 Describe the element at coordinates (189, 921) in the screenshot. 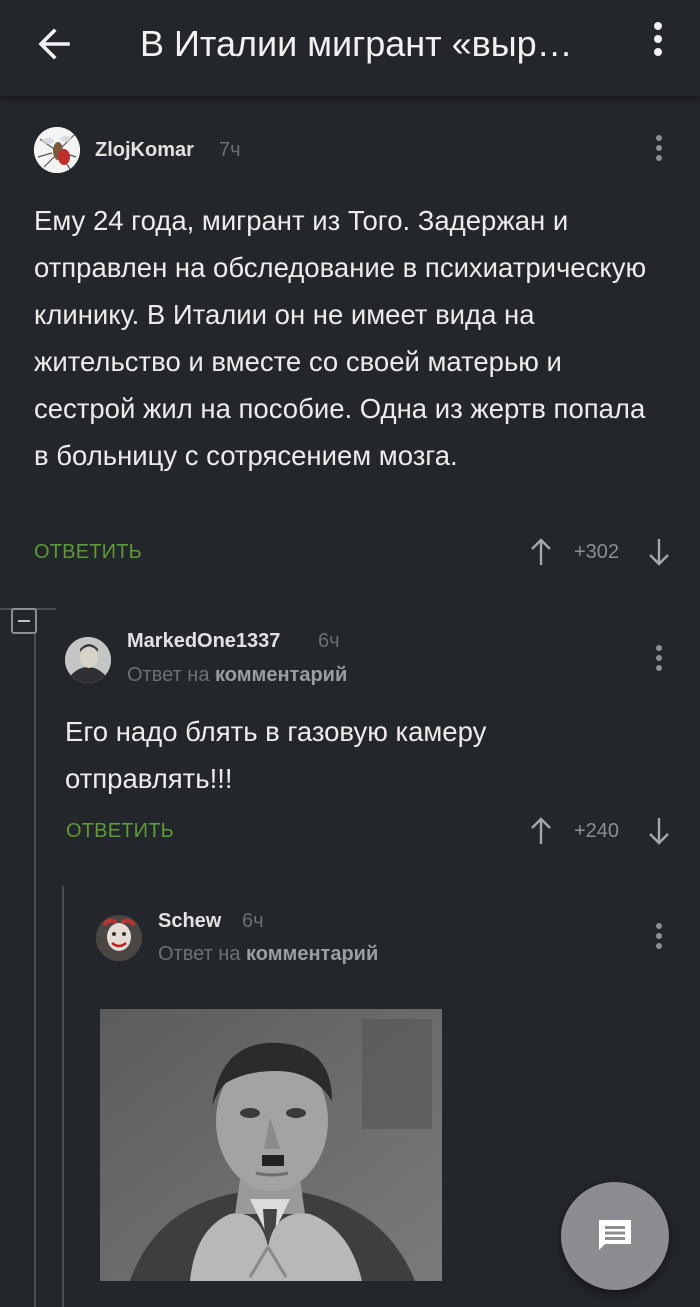

I see `comment-author: Schew` at that location.